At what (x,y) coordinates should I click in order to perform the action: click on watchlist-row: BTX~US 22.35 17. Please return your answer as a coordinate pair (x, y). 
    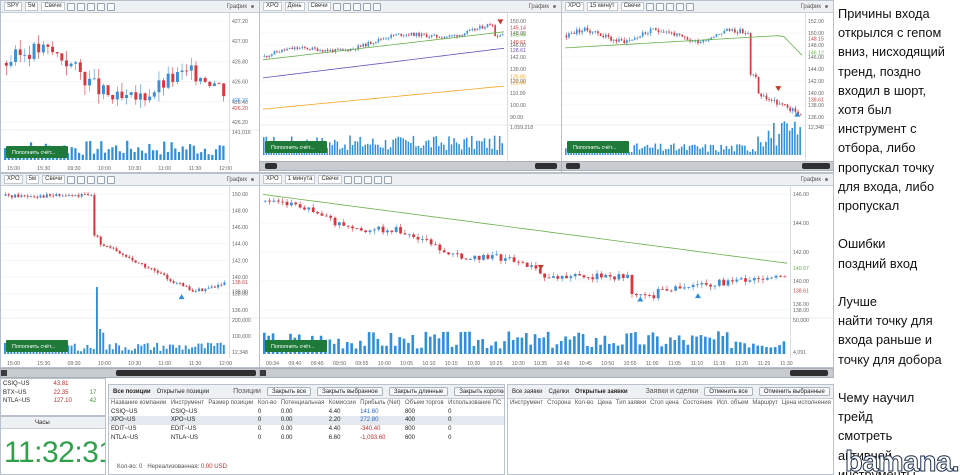
    Looking at the image, I should click on (53, 393).